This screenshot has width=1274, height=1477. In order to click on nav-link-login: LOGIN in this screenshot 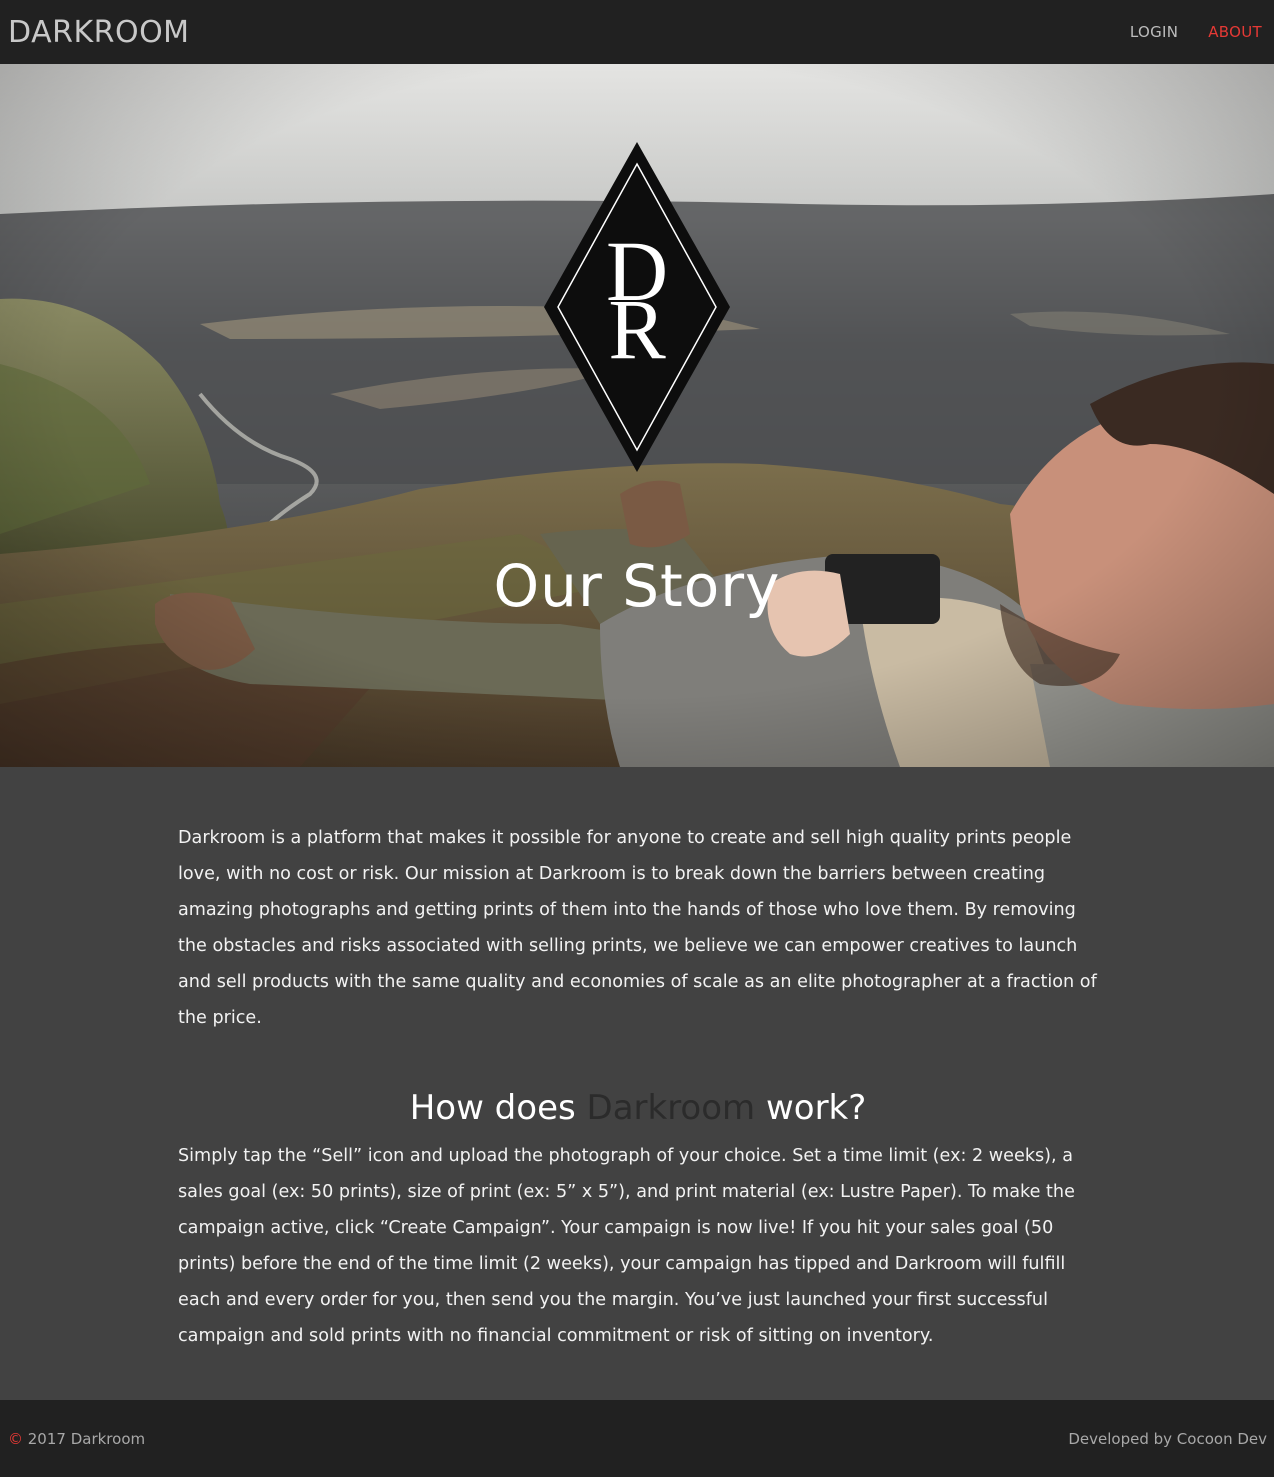, I will do `click(1154, 32)`.